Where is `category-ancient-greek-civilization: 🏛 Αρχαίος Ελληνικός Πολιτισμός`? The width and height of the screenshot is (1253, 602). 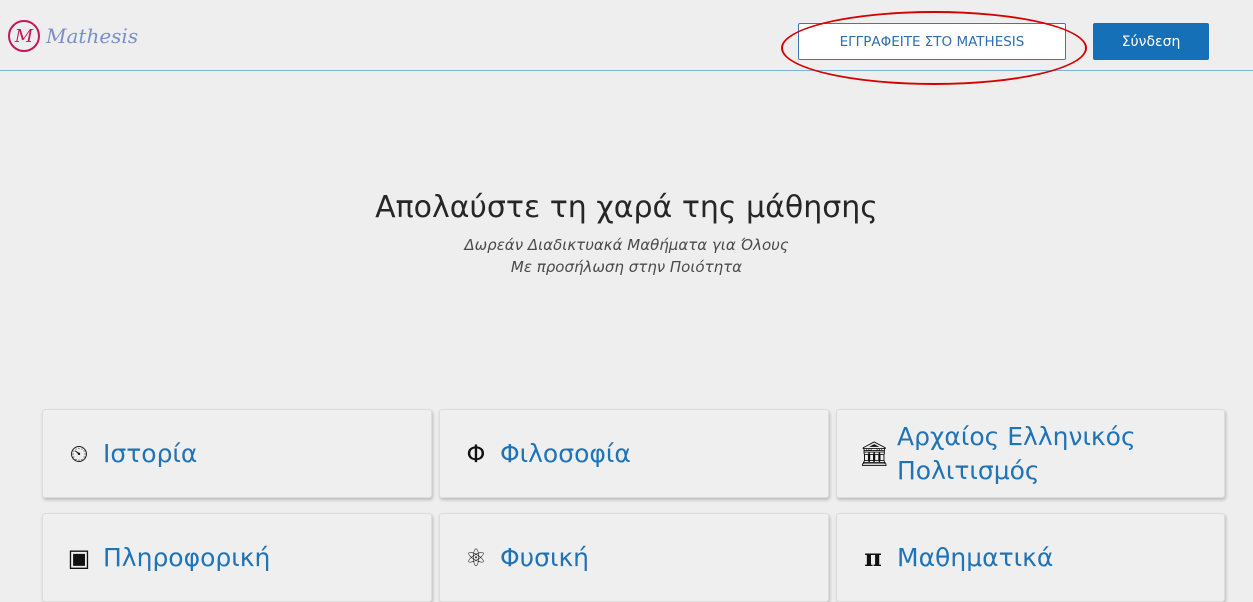 category-ancient-greek-civilization: 🏛 Αρχαίος Ελληνικός Πολιτισμός is located at coordinates (1030, 453).